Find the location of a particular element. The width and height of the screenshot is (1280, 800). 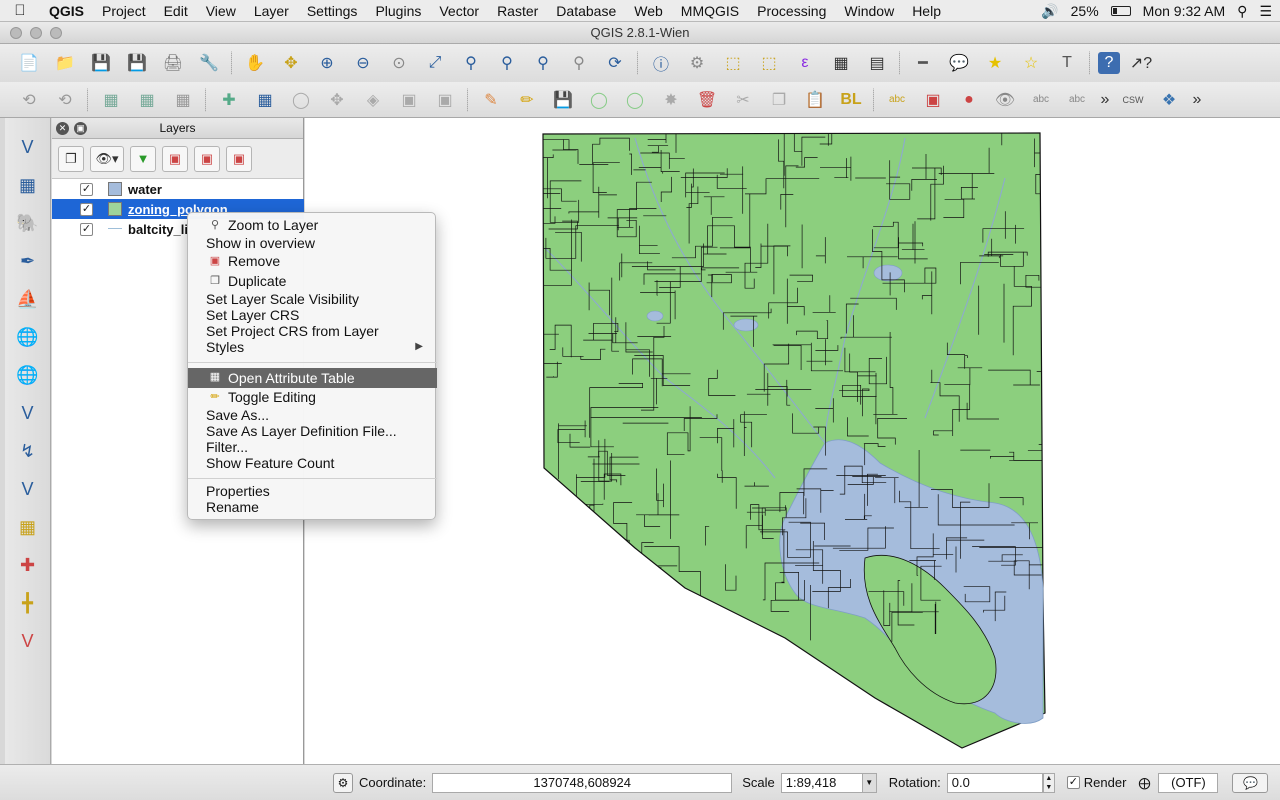

map-tips-icon: 💬 is located at coordinates (959, 63).